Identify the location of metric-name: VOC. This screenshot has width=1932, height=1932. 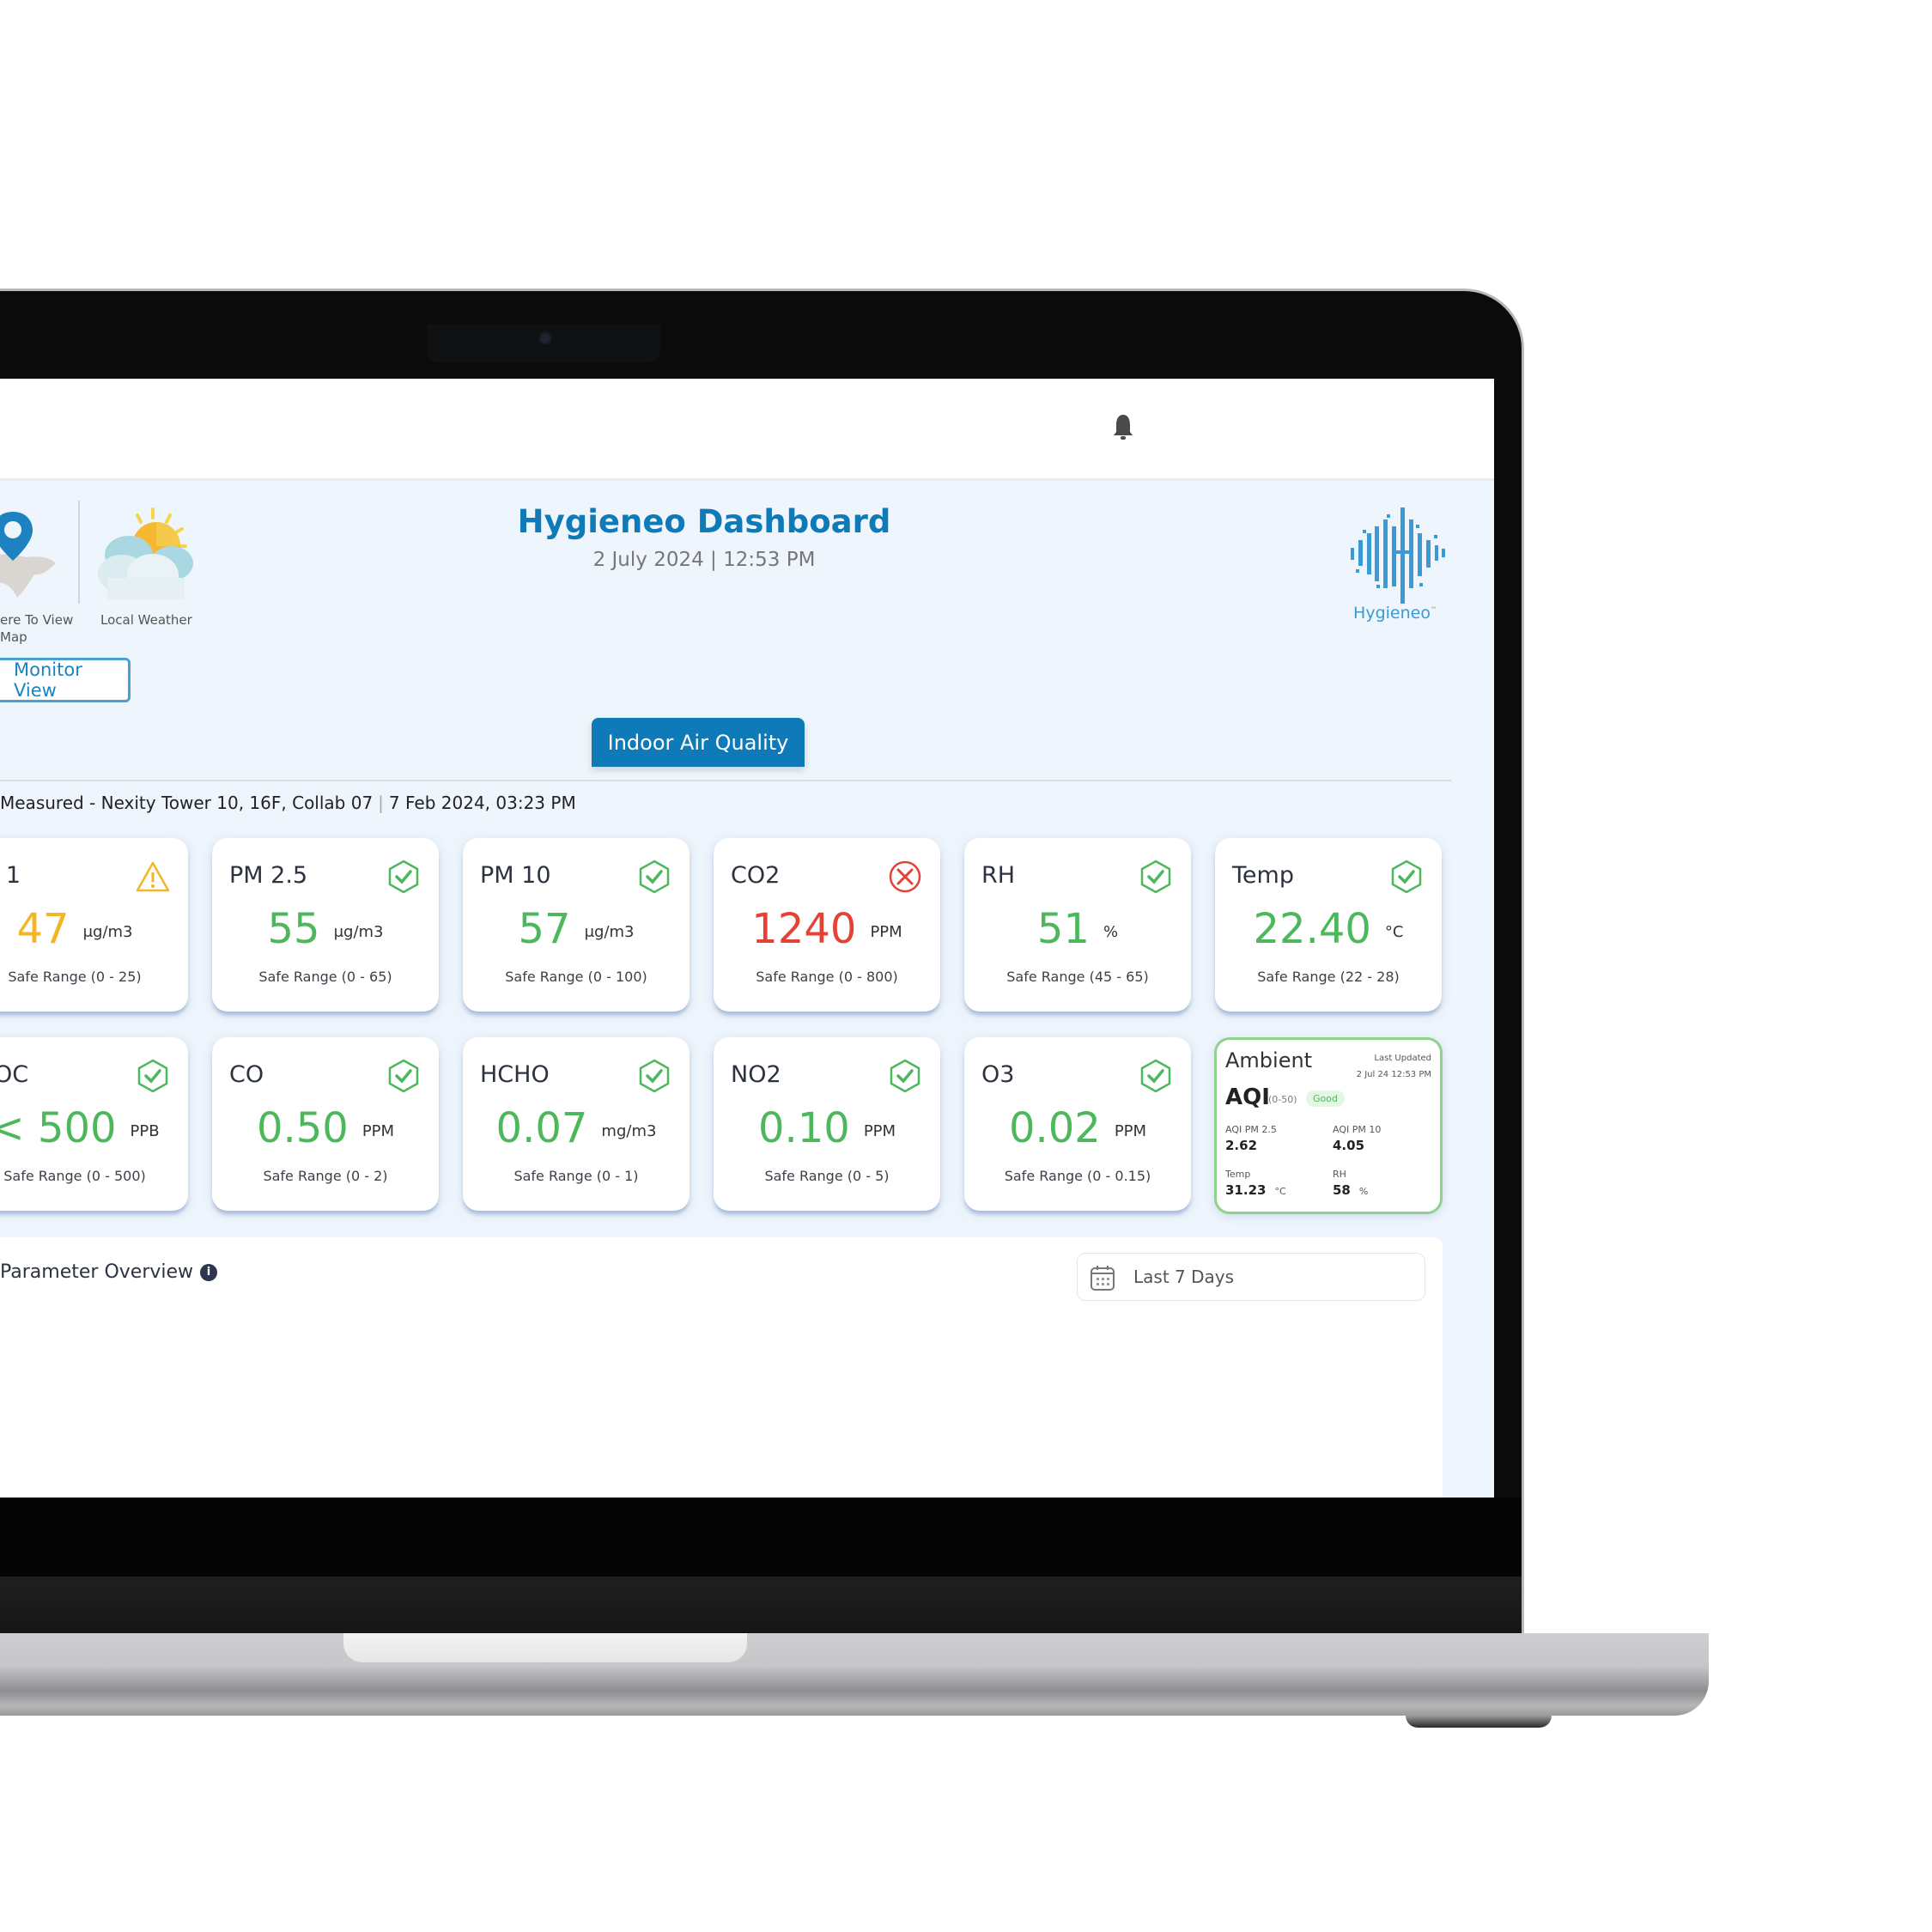
(15, 1074).